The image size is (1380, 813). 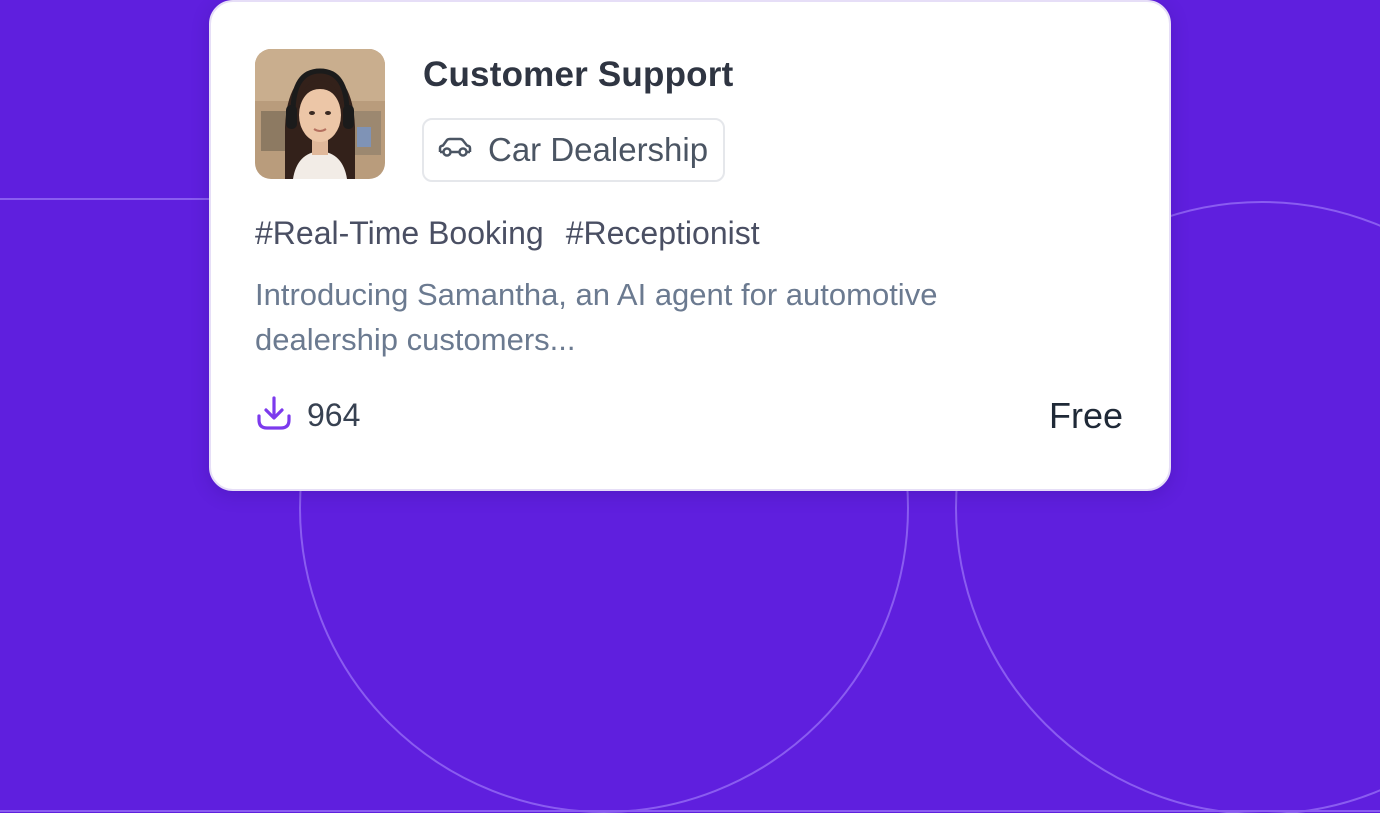 I want to click on download-icon, so click(x=274, y=415).